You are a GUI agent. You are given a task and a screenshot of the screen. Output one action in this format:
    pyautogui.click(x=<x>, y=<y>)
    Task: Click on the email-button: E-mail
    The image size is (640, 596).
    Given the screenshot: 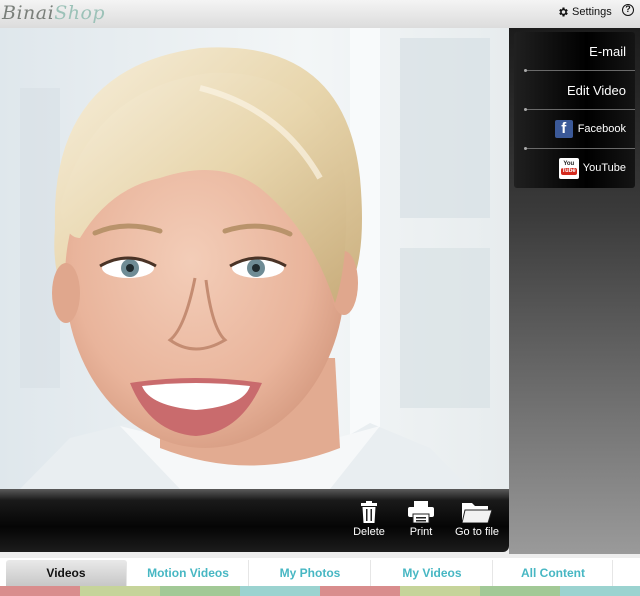 What is the action you would take?
    pyautogui.click(x=574, y=51)
    